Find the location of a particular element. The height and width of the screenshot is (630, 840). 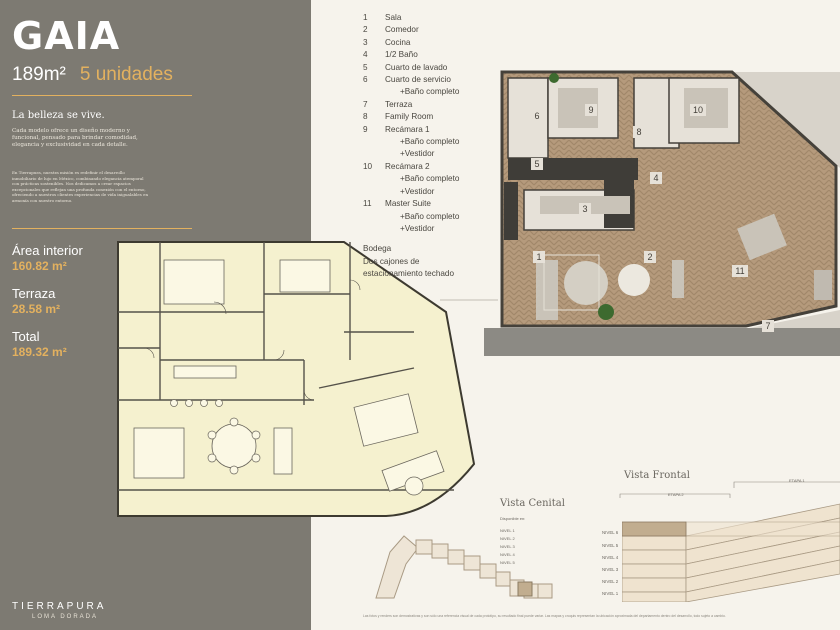

legend-room: Cuarto de servicio is located at coordinates (418, 80).